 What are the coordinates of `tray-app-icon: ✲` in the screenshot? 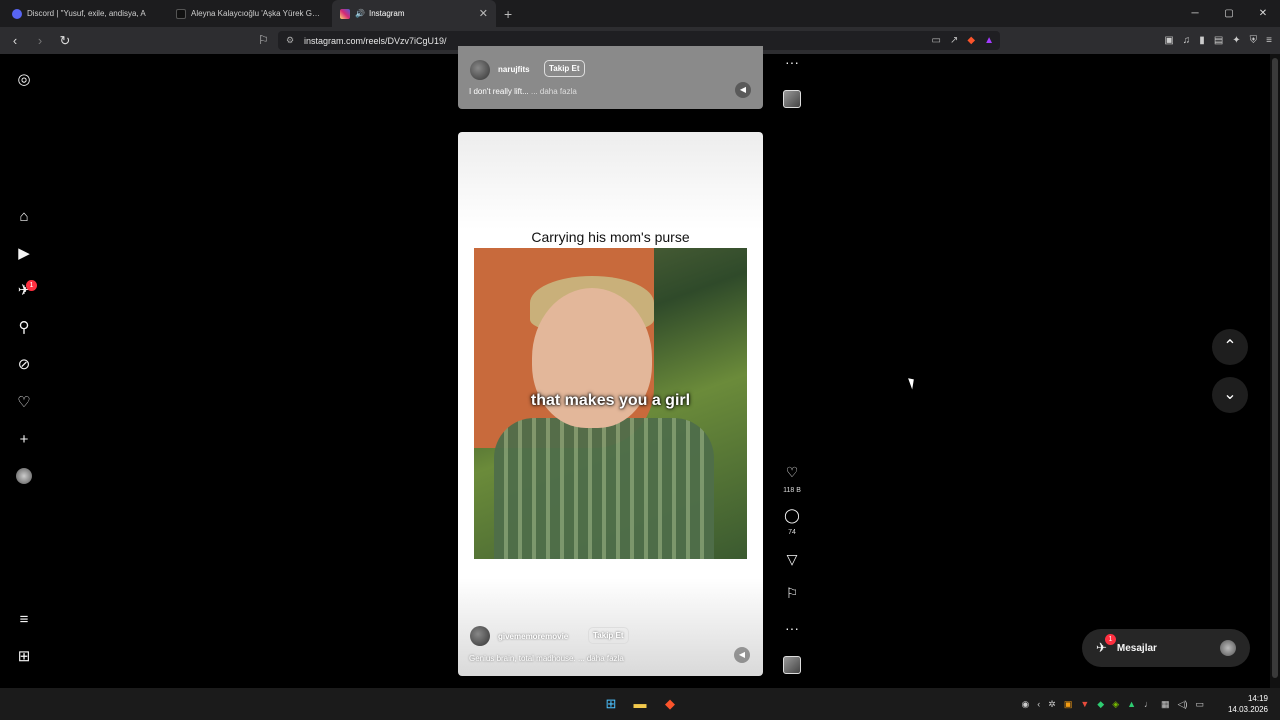 It's located at (1052, 704).